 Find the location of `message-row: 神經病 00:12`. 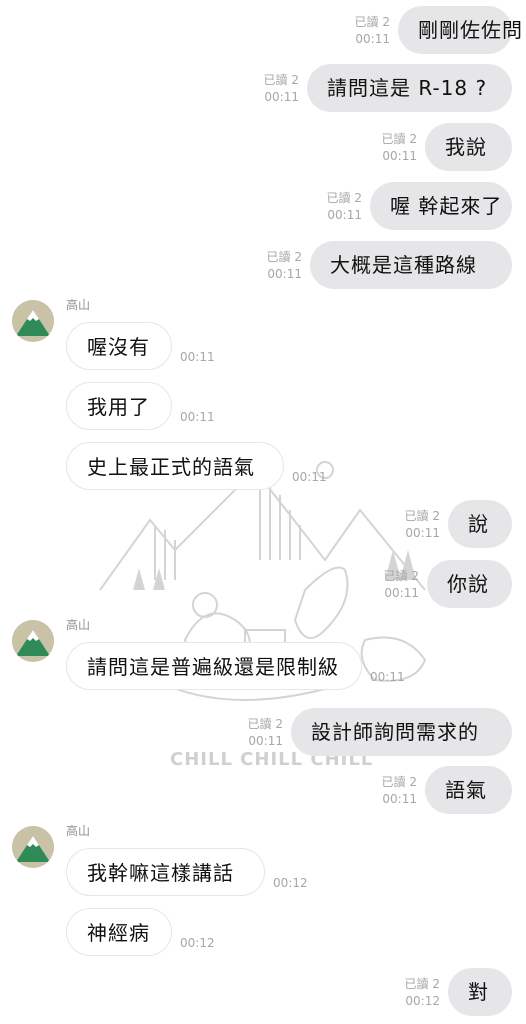

message-row: 神經病 00:12 is located at coordinates (263, 936).